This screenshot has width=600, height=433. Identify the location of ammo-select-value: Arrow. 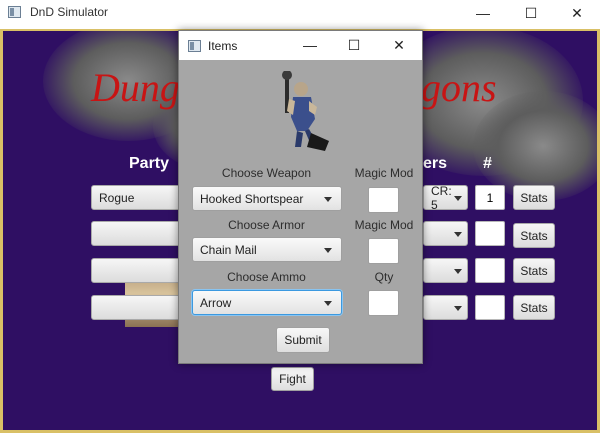
(216, 302).